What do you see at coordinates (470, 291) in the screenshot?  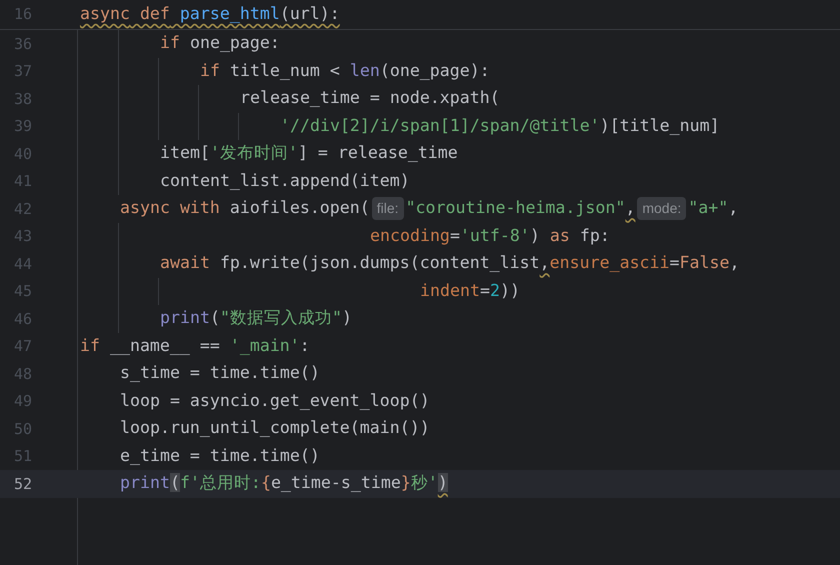 I see `code-text: indent=2))` at bounding box center [470, 291].